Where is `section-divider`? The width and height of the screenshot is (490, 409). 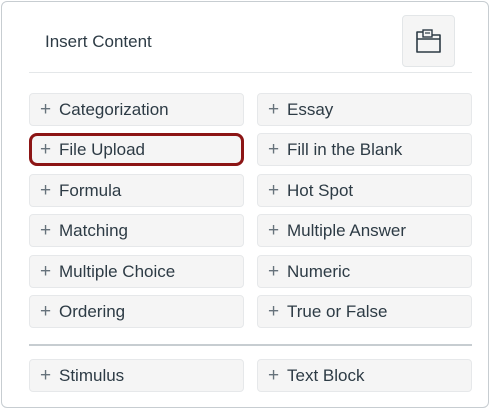 section-divider is located at coordinates (250, 345).